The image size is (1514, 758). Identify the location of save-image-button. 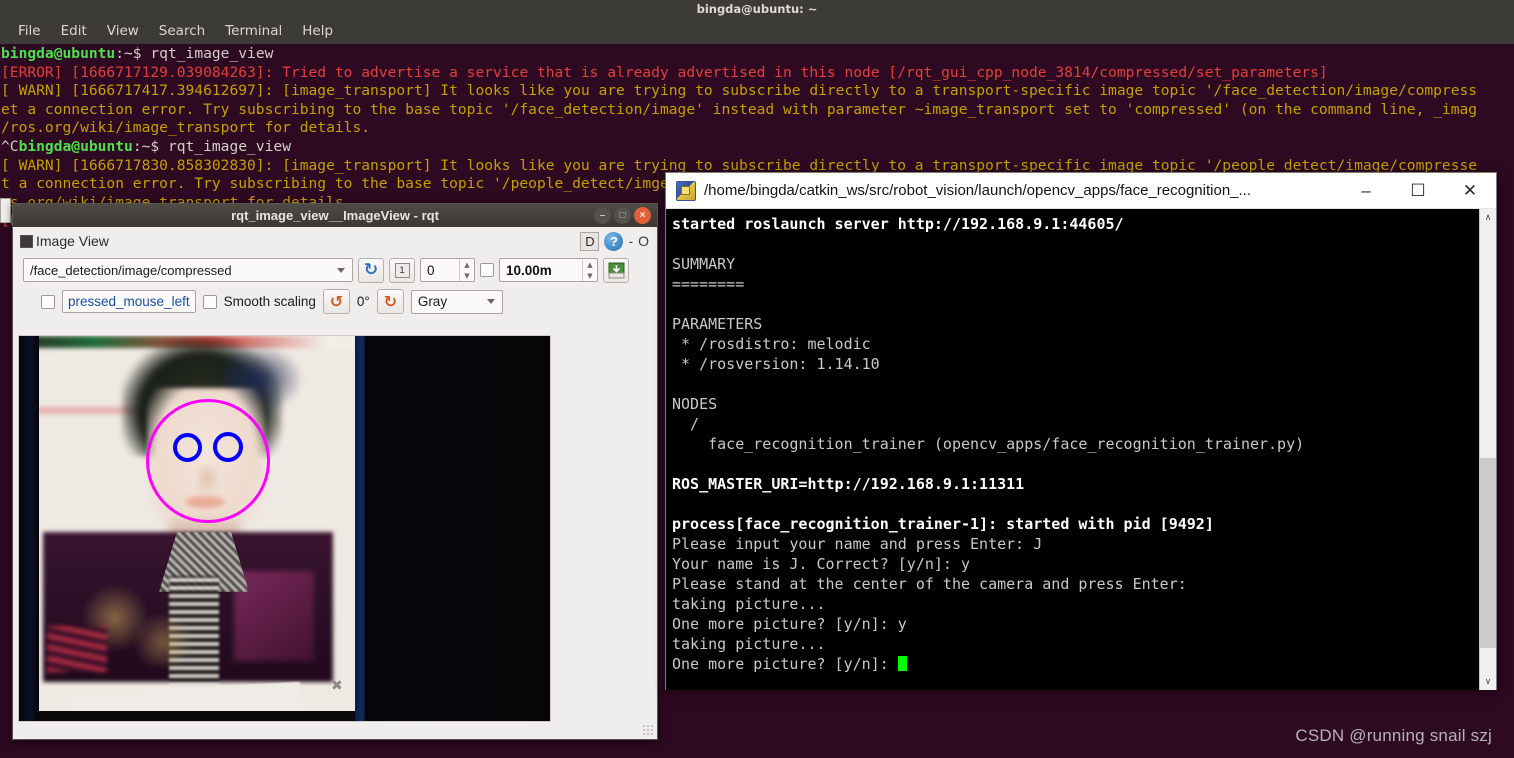
(616, 270).